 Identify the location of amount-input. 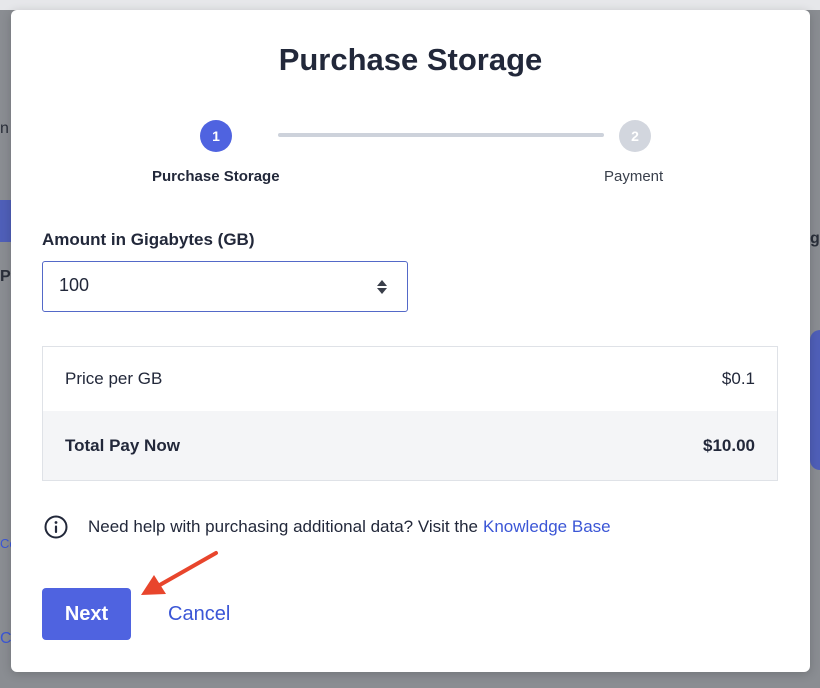
(209, 285).